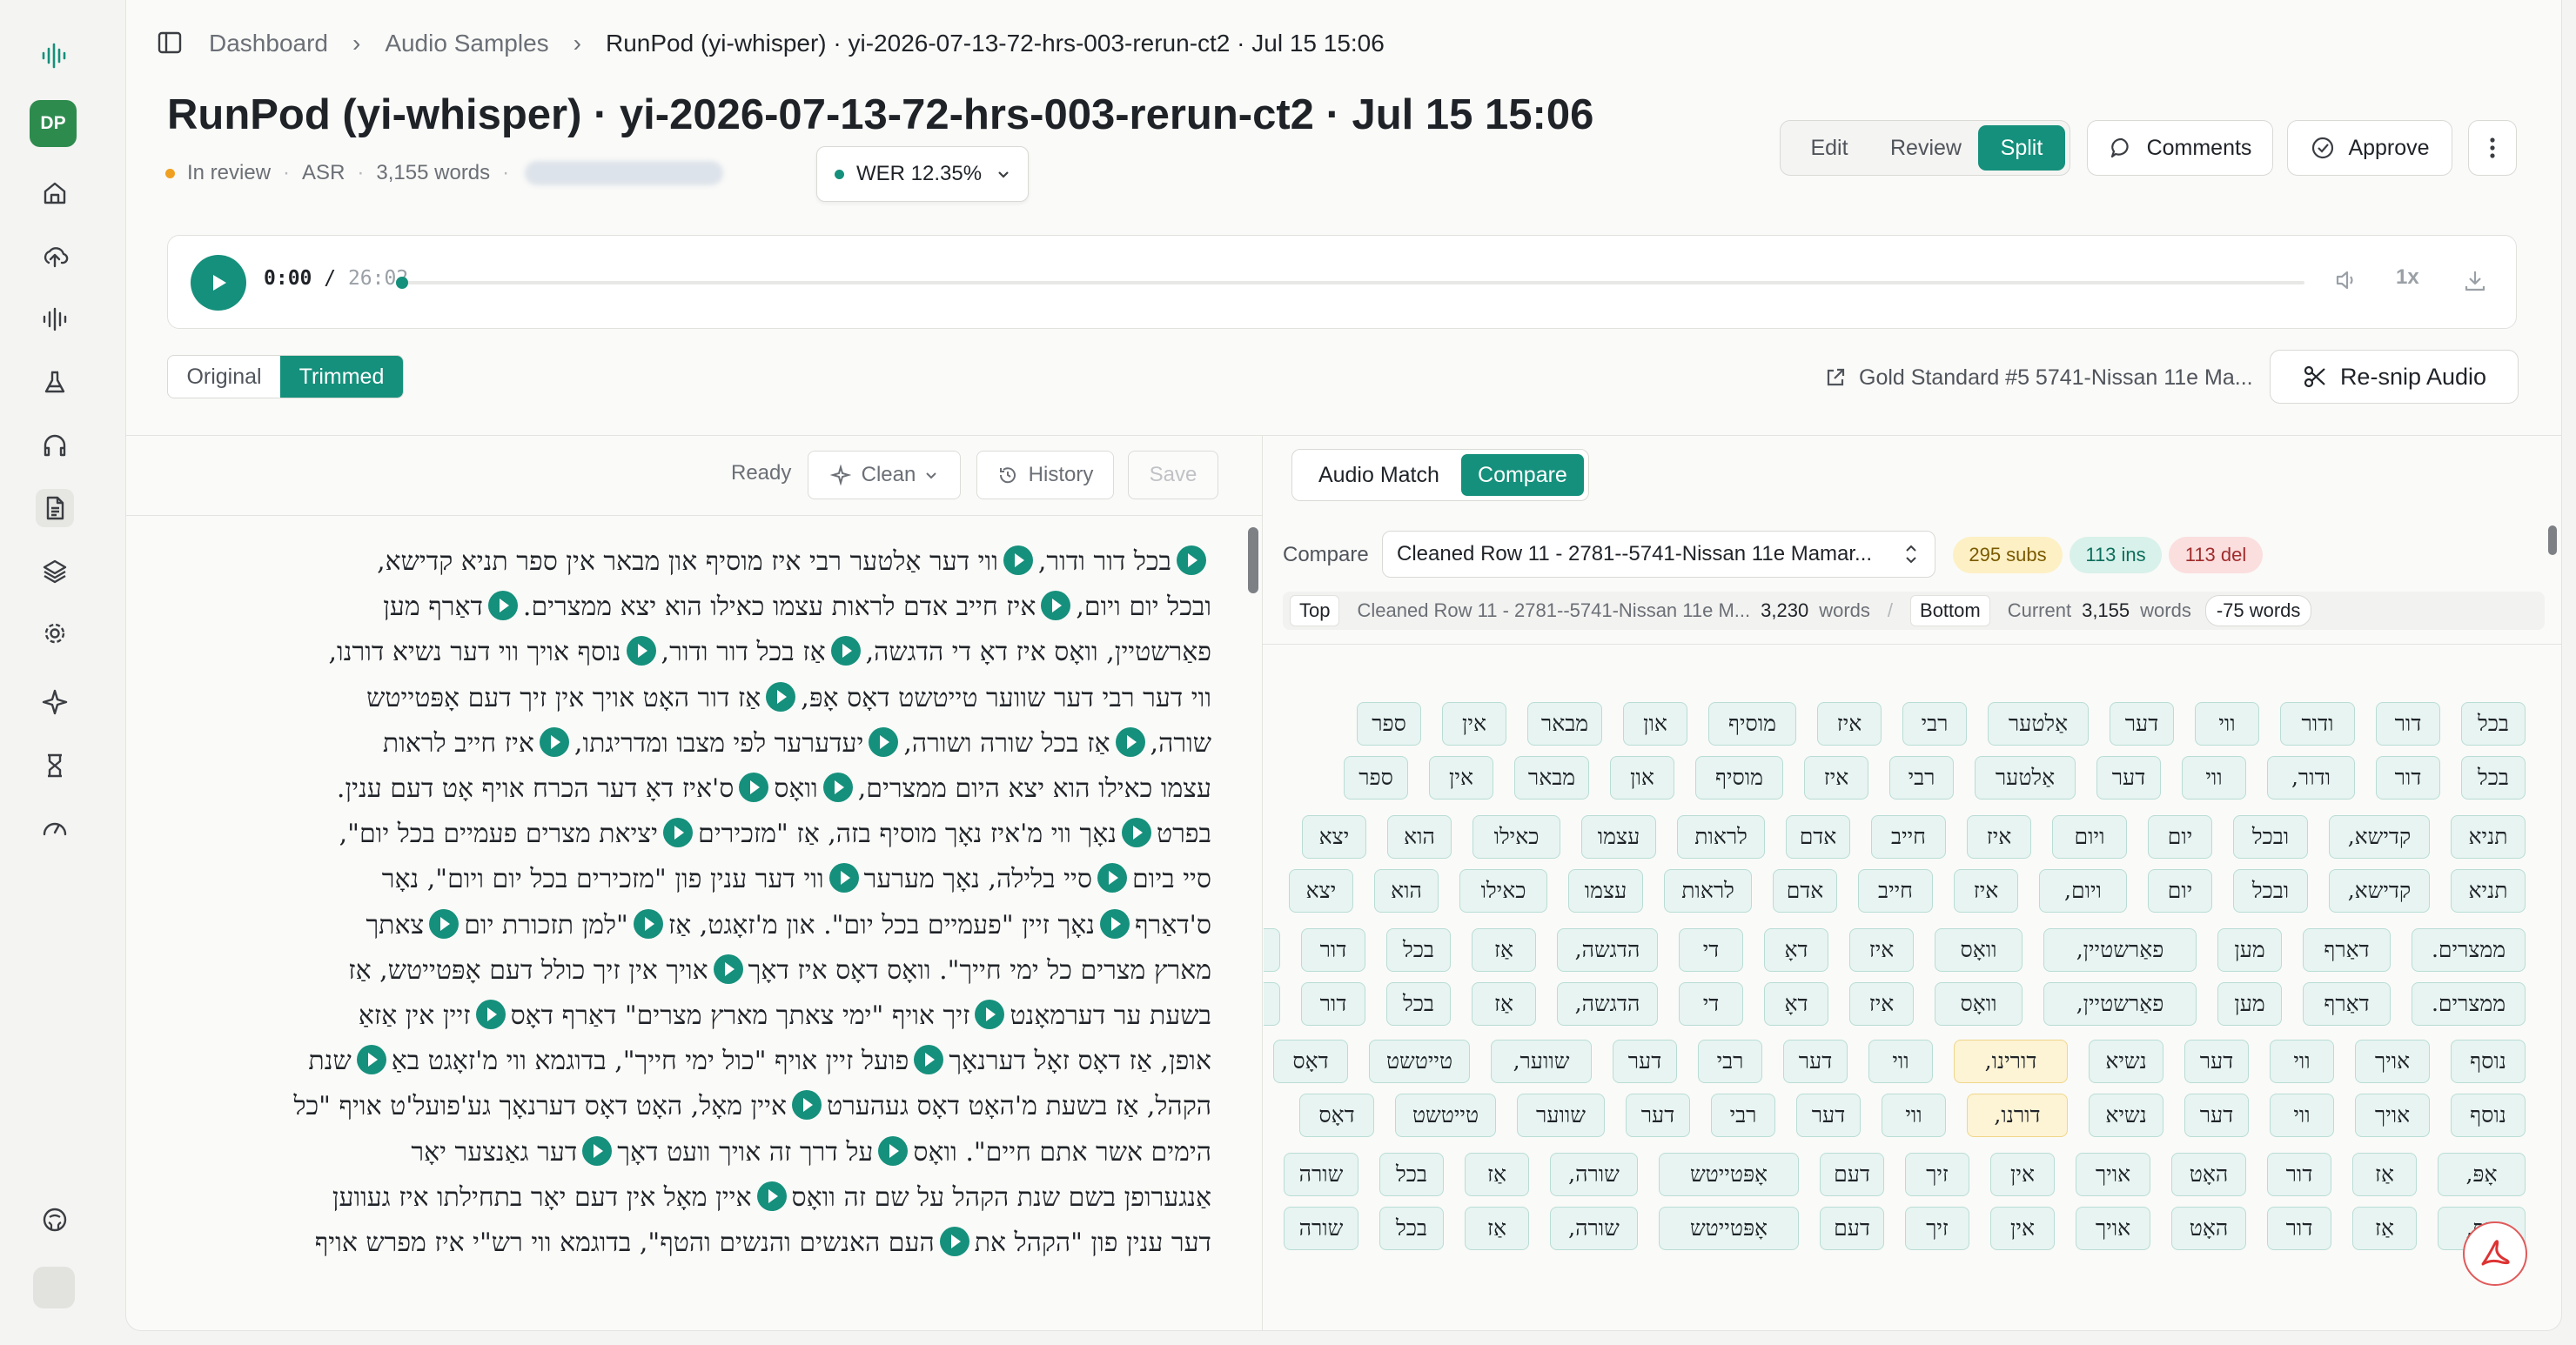  Describe the element at coordinates (2380, 837) in the screenshot. I see `top-token: קדישא,` at that location.